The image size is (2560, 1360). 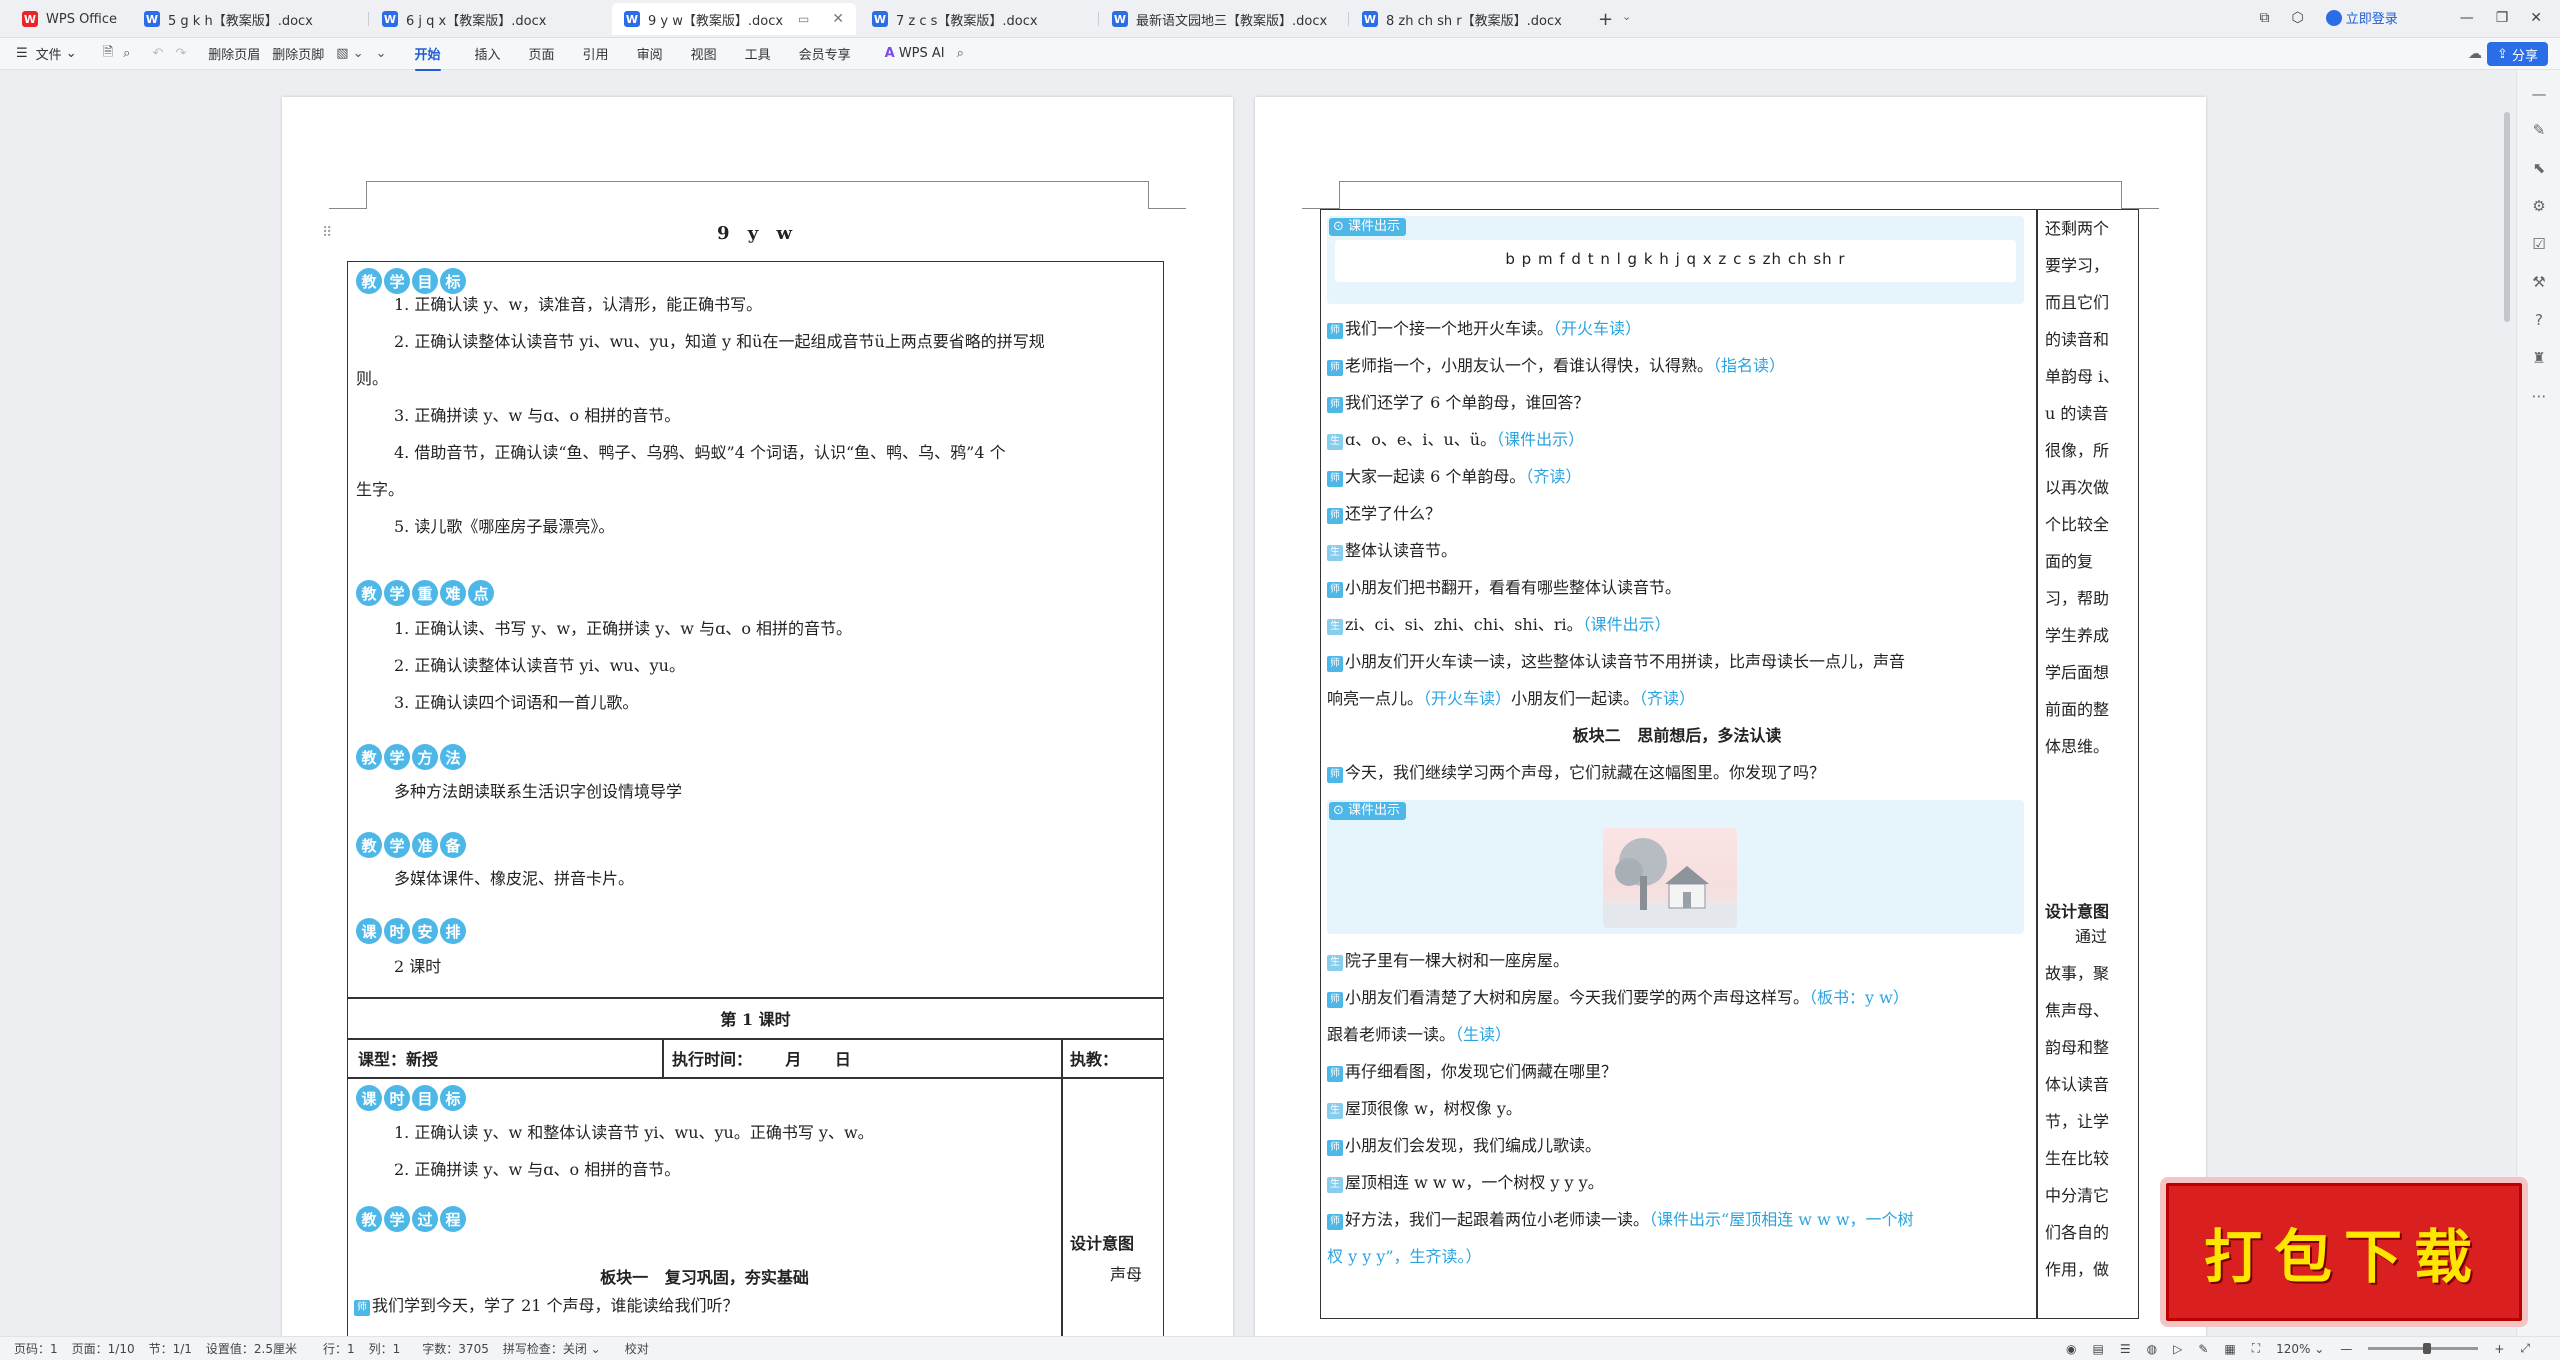 I want to click on design-intent-text: 声母, so click(x=1126, y=1274).